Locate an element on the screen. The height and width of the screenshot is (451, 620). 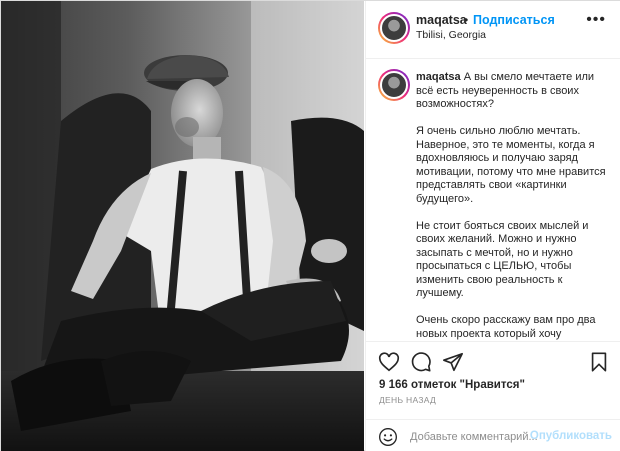
bookmark-icon is located at coordinates (599, 362).